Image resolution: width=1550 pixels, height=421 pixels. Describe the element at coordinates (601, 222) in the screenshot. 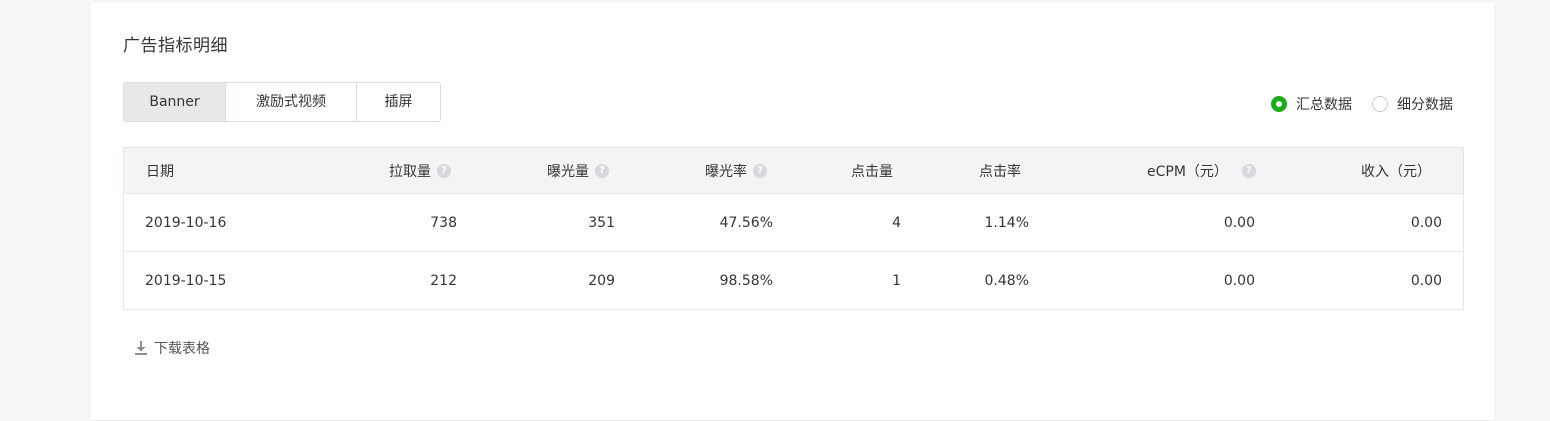

I see `cell-impressions: 351` at that location.